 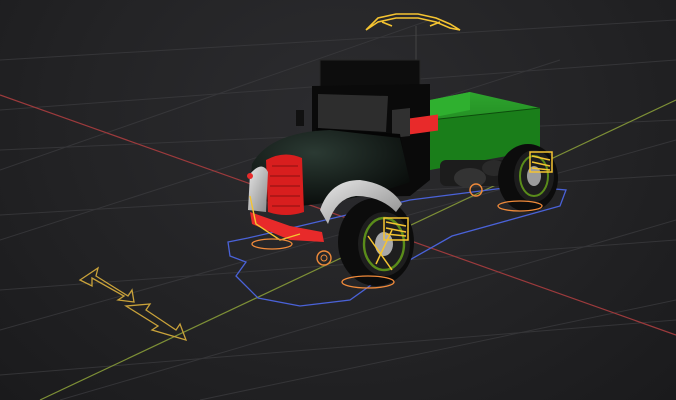 I want to click on steer-pivot-control, so click(x=324, y=258).